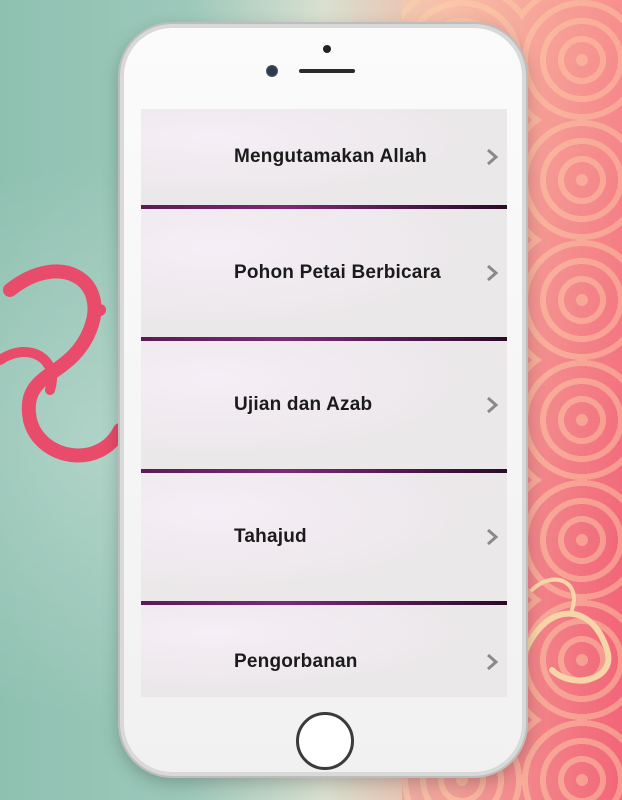  I want to click on menu-item-tahajud: Tahajud, so click(324, 537).